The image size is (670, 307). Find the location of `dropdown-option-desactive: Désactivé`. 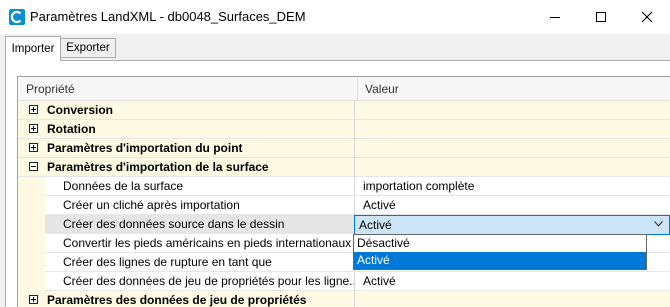

dropdown-option-desactive: Désactivé is located at coordinates (500, 243).